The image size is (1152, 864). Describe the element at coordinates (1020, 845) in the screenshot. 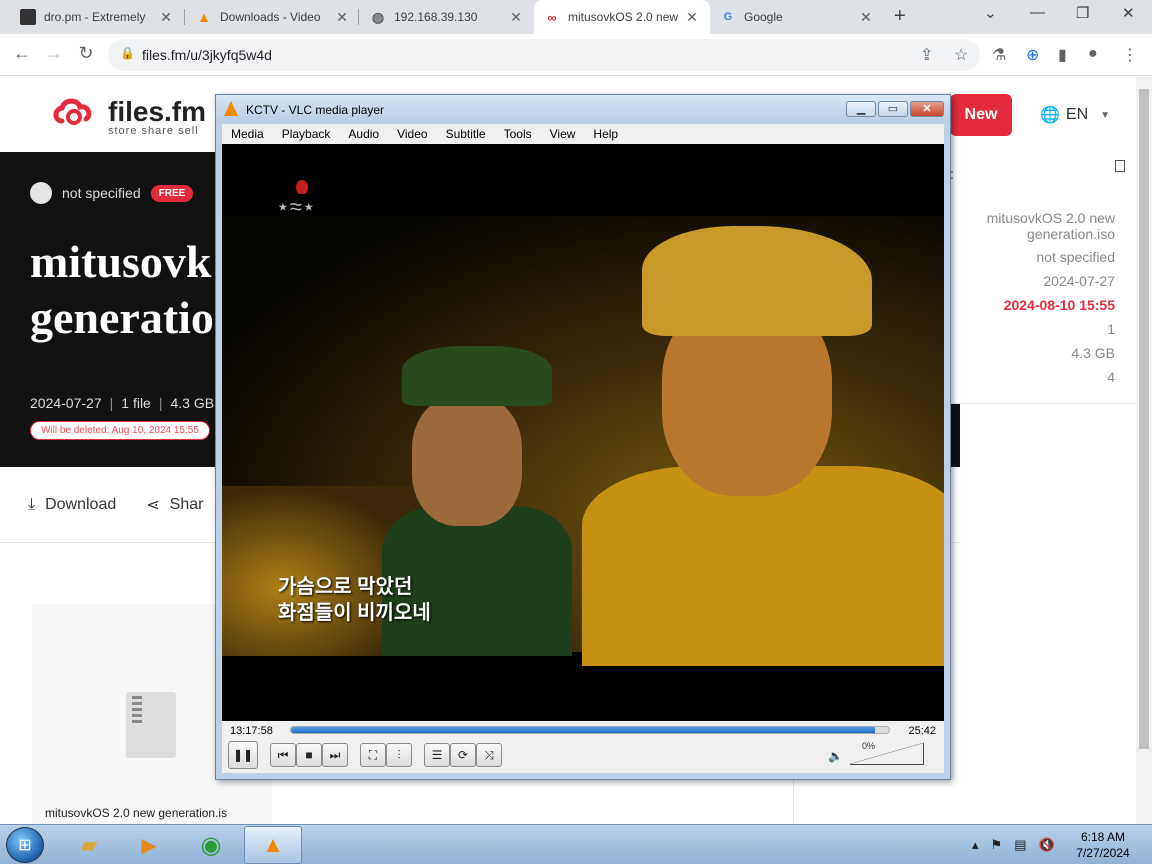

I see `network-icon: ▤` at that location.